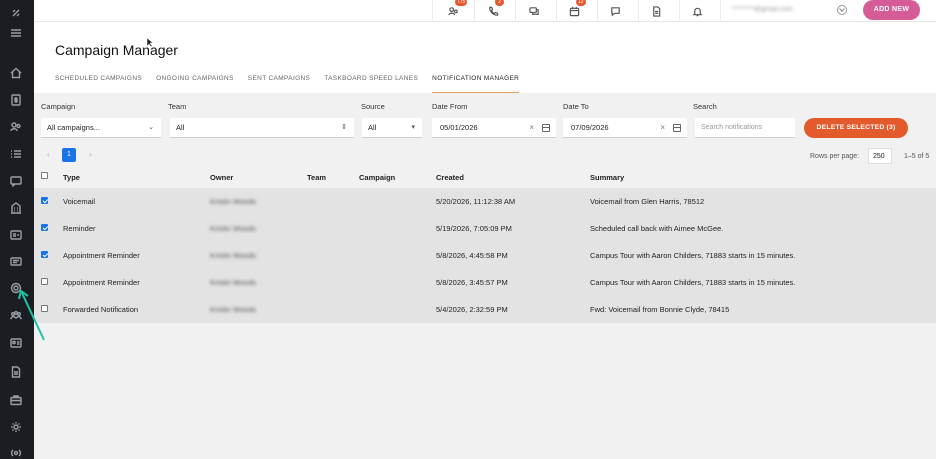 The height and width of the screenshot is (459, 936). I want to click on source-label: Source, so click(373, 106).